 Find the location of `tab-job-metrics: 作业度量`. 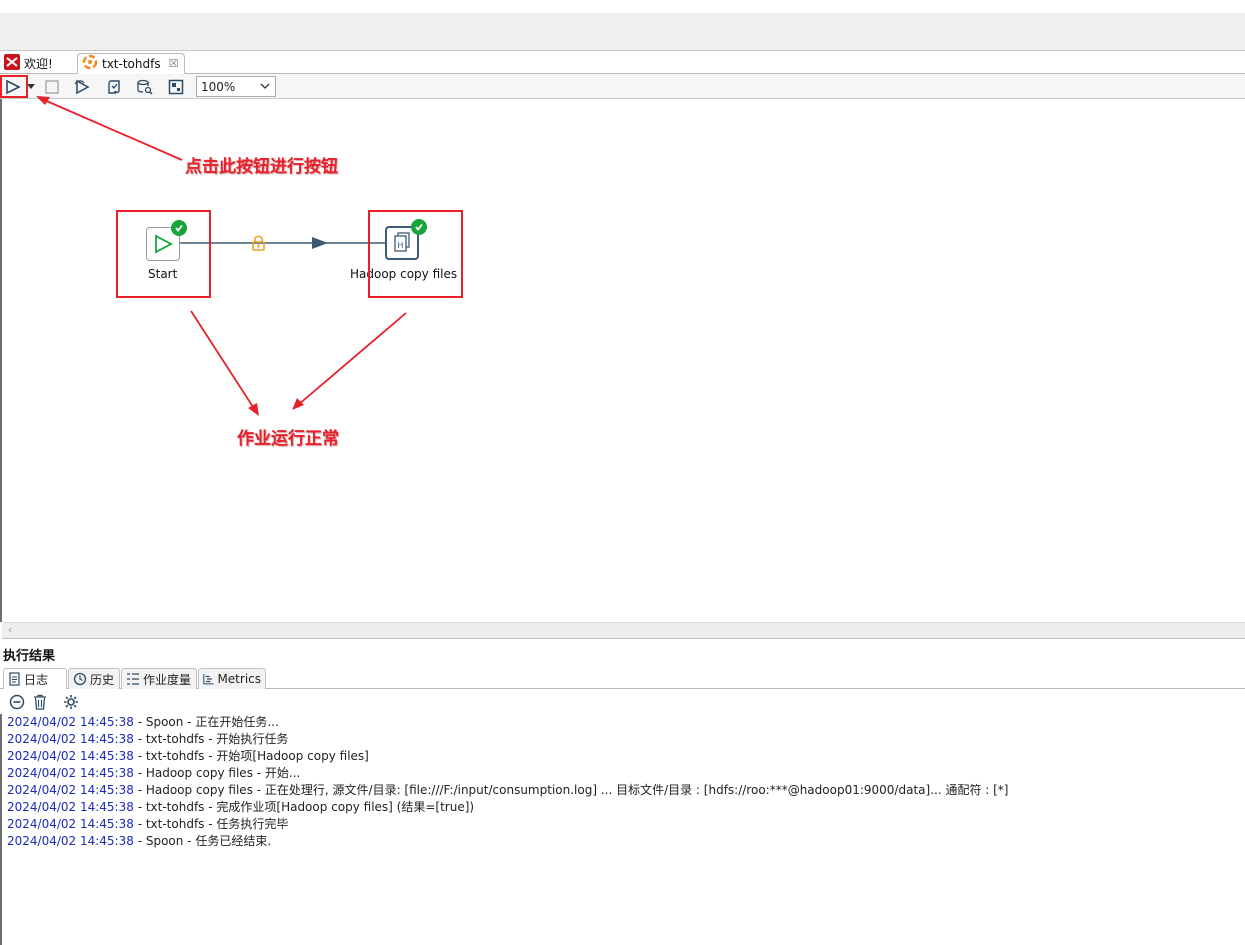

tab-job-metrics: 作业度量 is located at coordinates (159, 678).